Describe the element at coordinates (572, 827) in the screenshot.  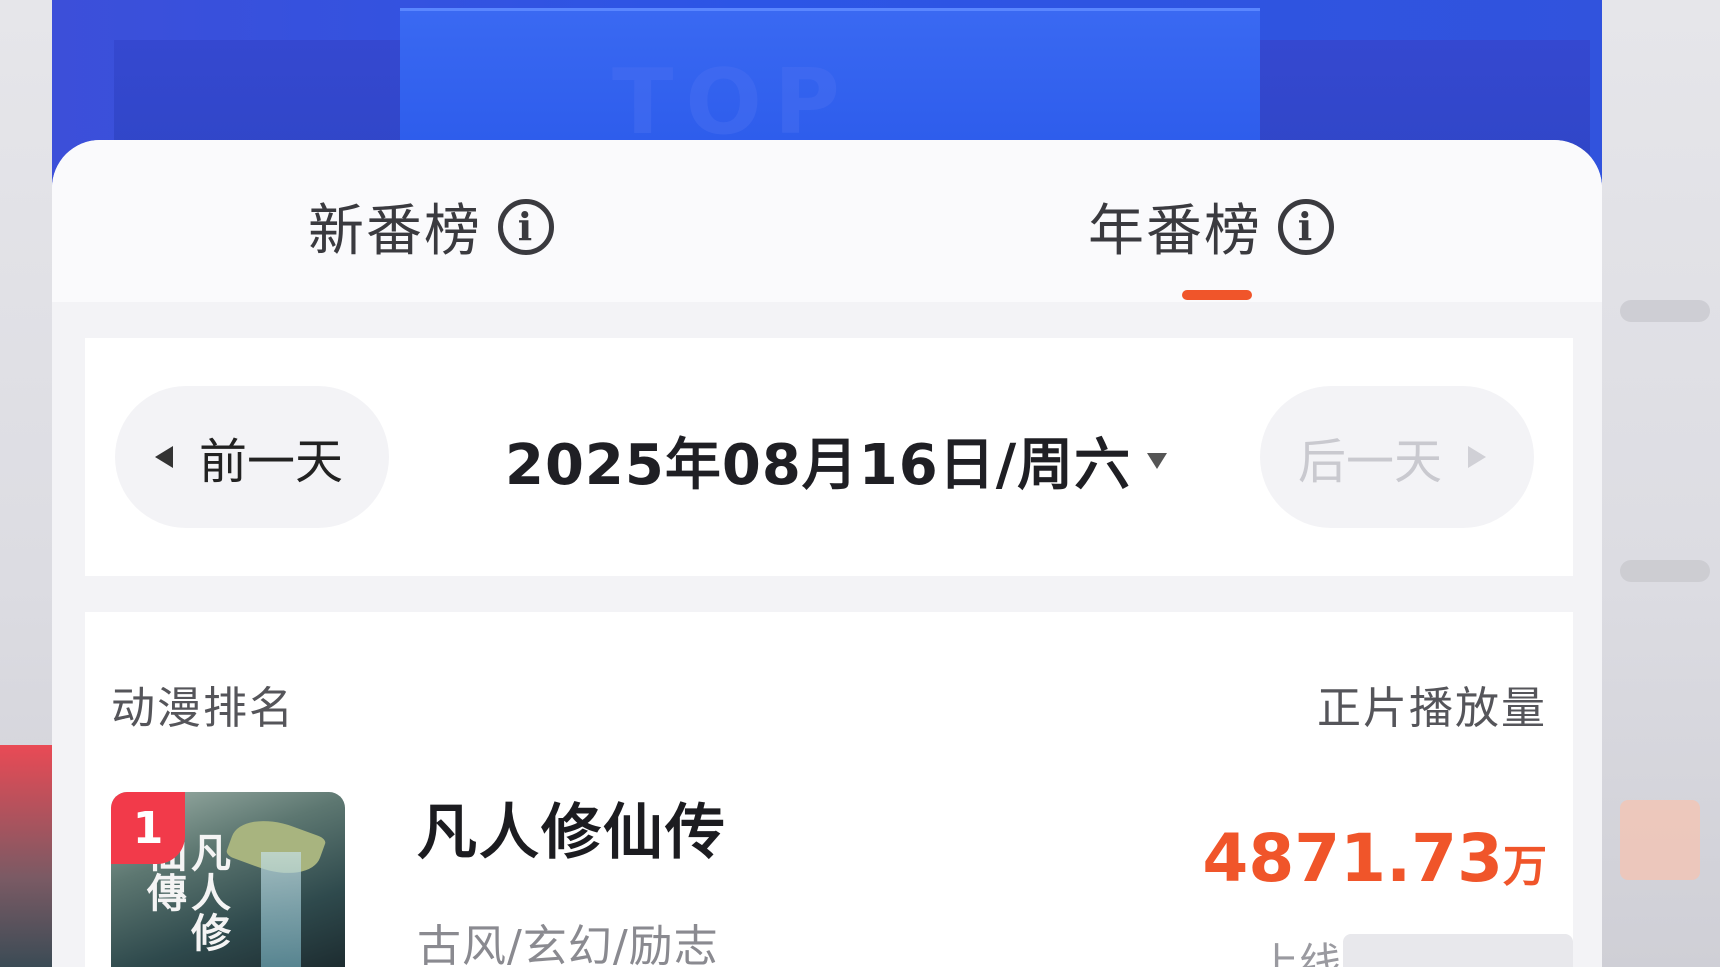
I see `anime-title: 凡人修仙传` at that location.